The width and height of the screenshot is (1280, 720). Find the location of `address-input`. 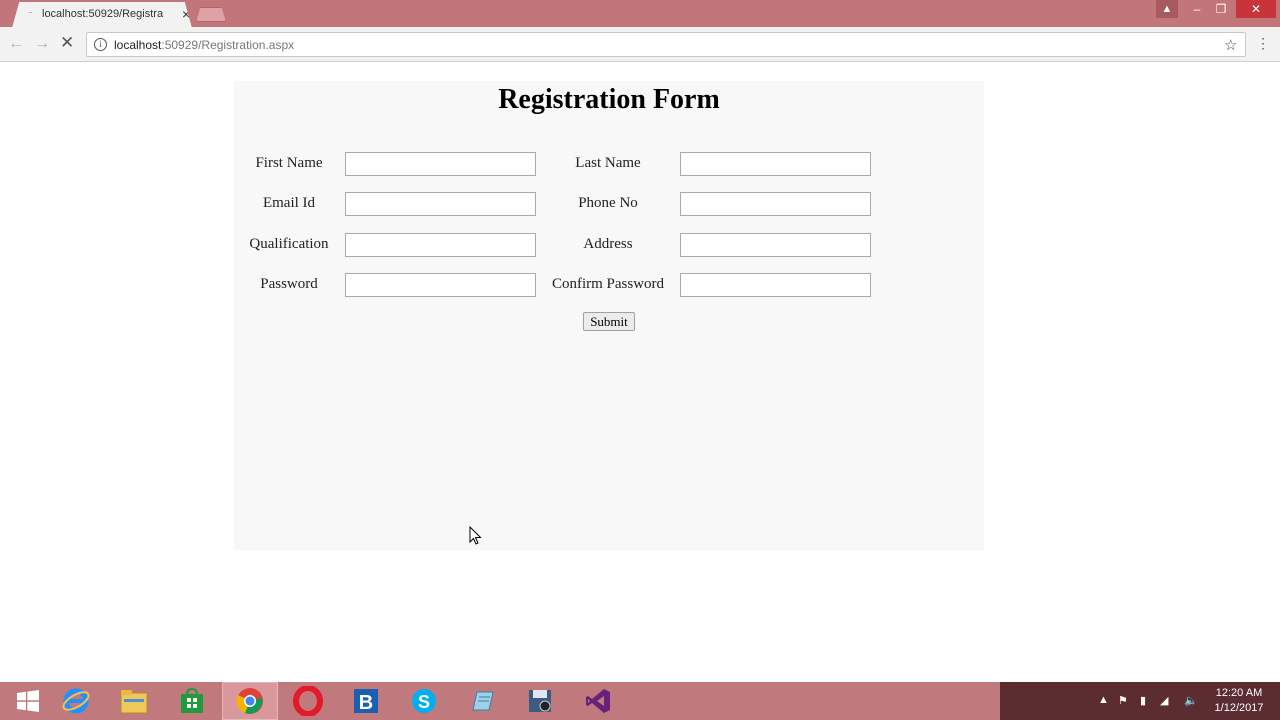

address-input is located at coordinates (775, 245).